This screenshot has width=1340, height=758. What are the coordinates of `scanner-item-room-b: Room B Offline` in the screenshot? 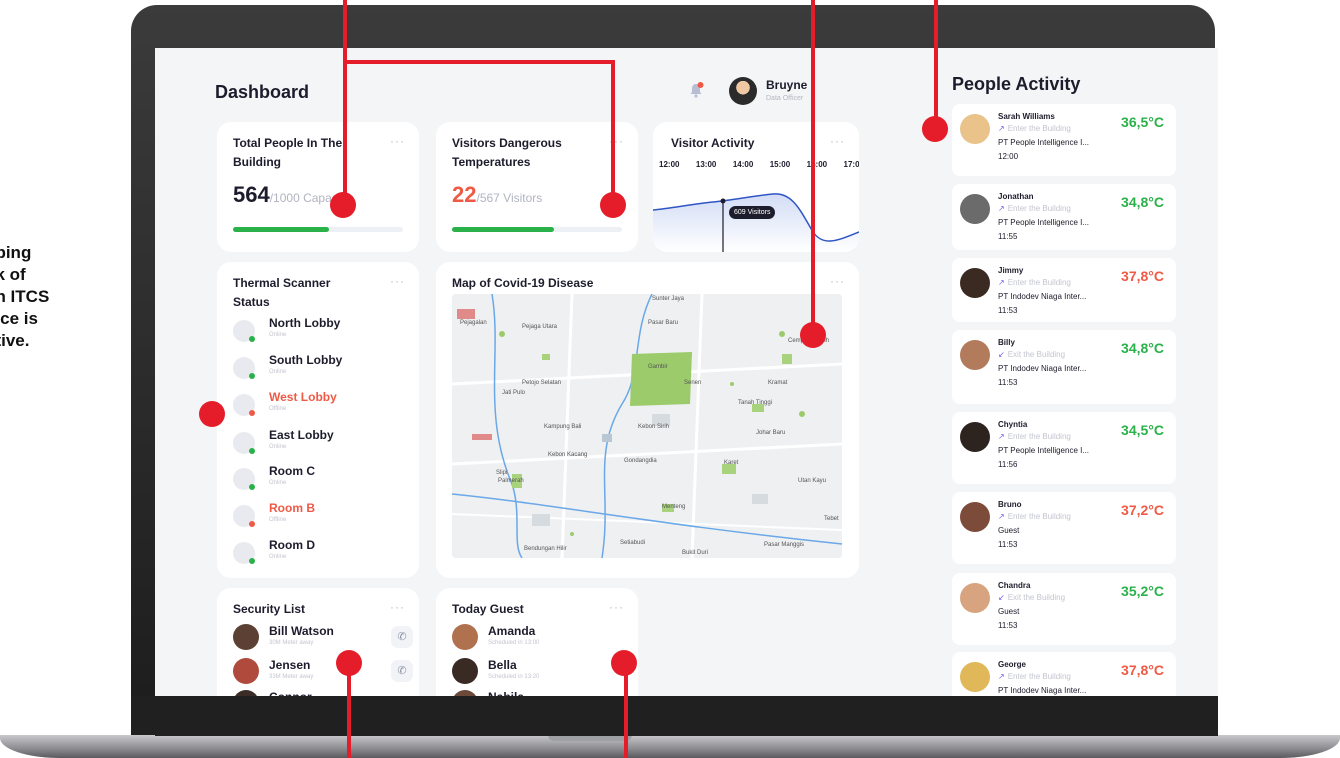 It's located at (318, 516).